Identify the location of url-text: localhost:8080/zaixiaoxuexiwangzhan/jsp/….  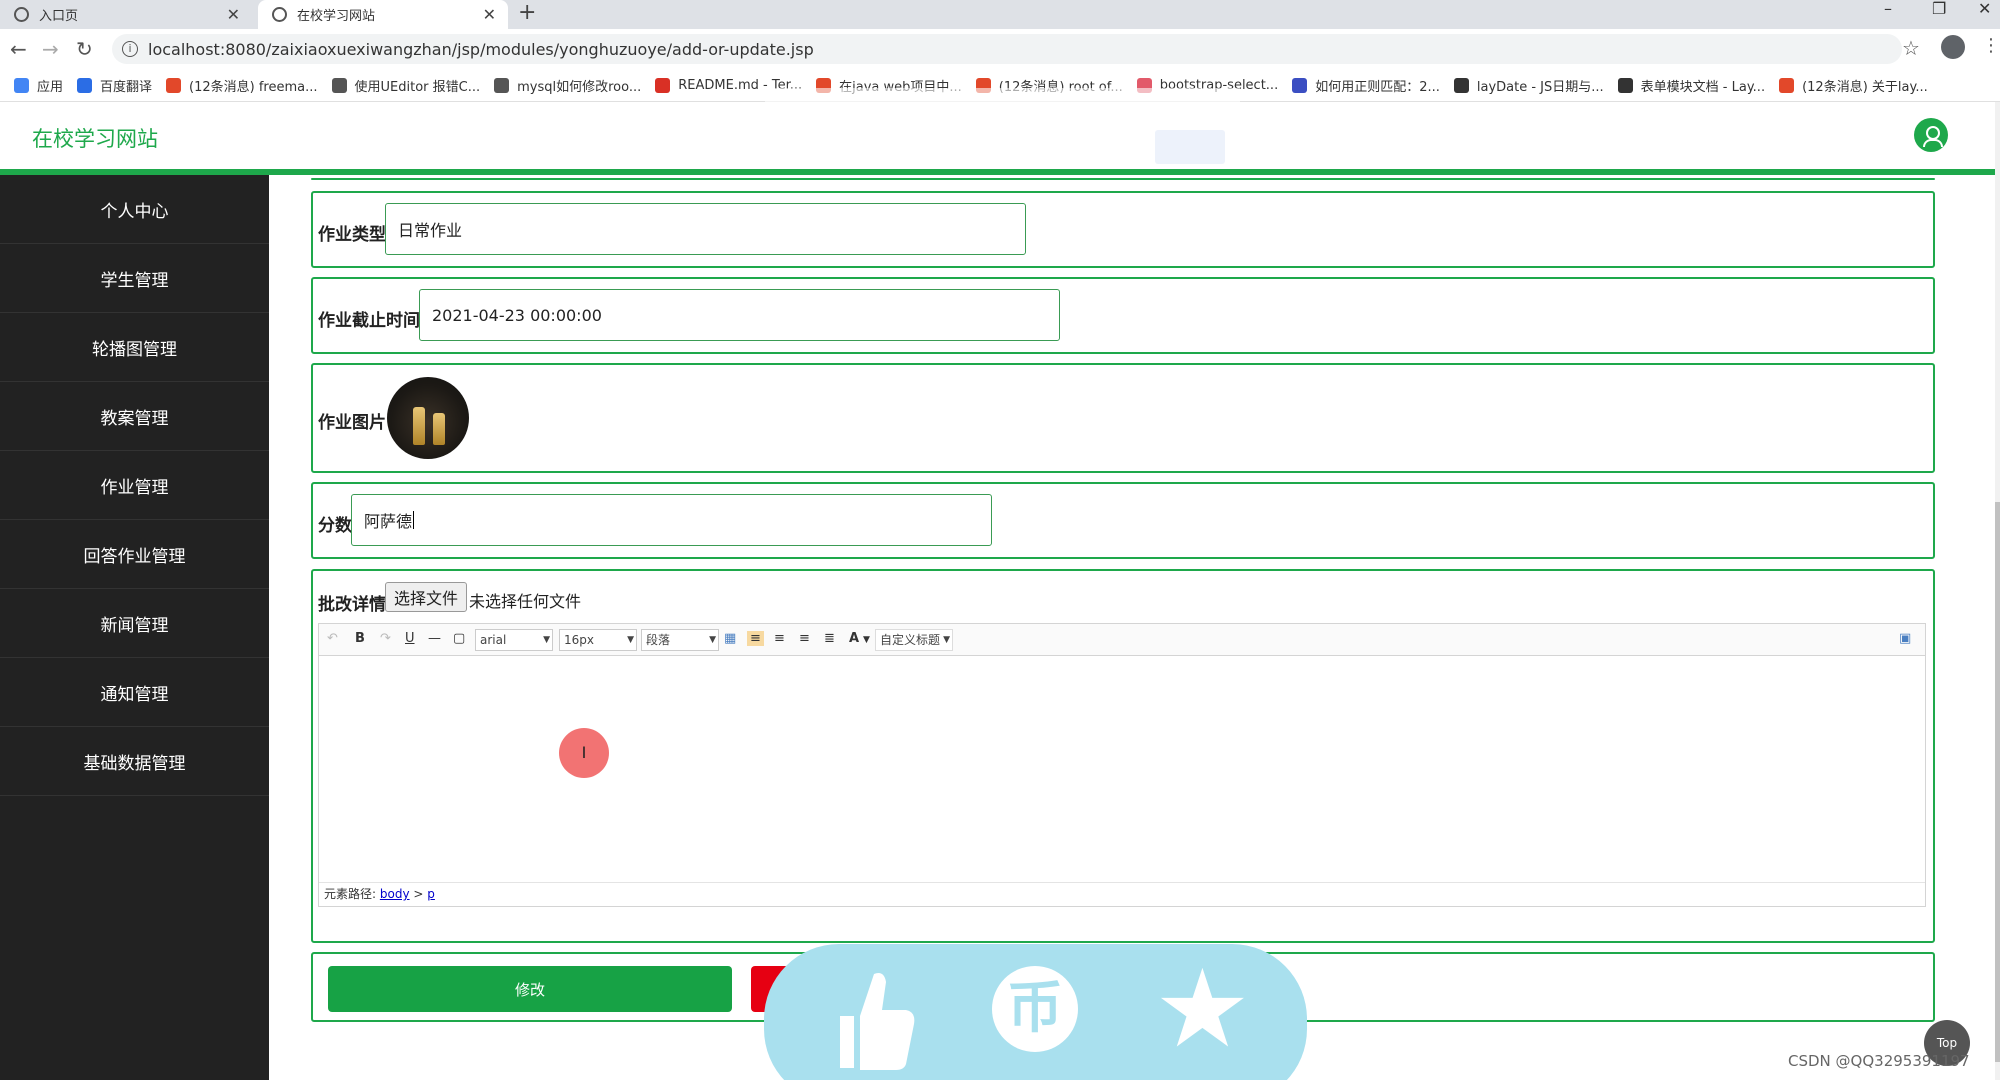
(481, 49).